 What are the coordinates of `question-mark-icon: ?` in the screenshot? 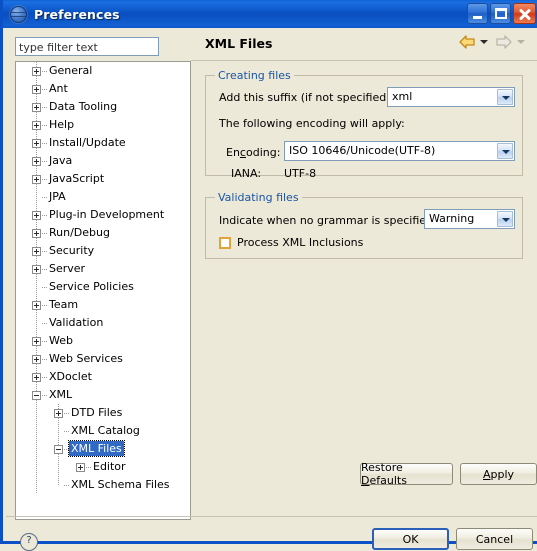 It's located at (29, 542).